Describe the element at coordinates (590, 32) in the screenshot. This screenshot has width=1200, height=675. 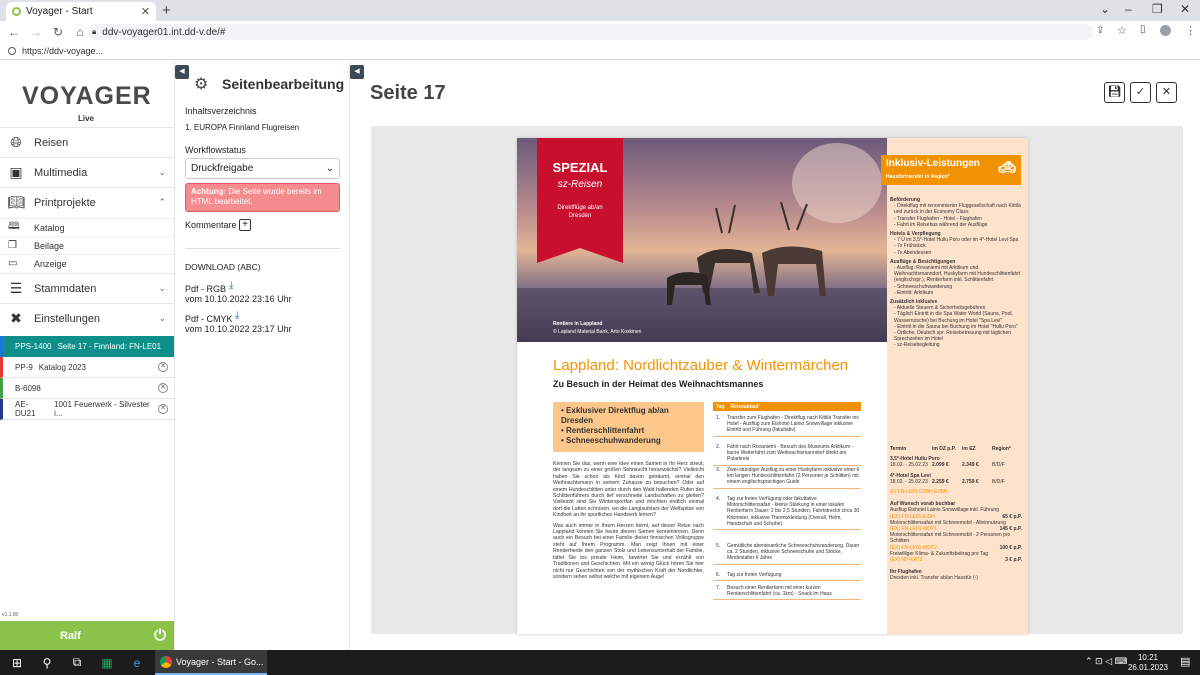
I see `url-field: 🔒︎ ddv-voyager01.int.dd-v.de/#` at that location.